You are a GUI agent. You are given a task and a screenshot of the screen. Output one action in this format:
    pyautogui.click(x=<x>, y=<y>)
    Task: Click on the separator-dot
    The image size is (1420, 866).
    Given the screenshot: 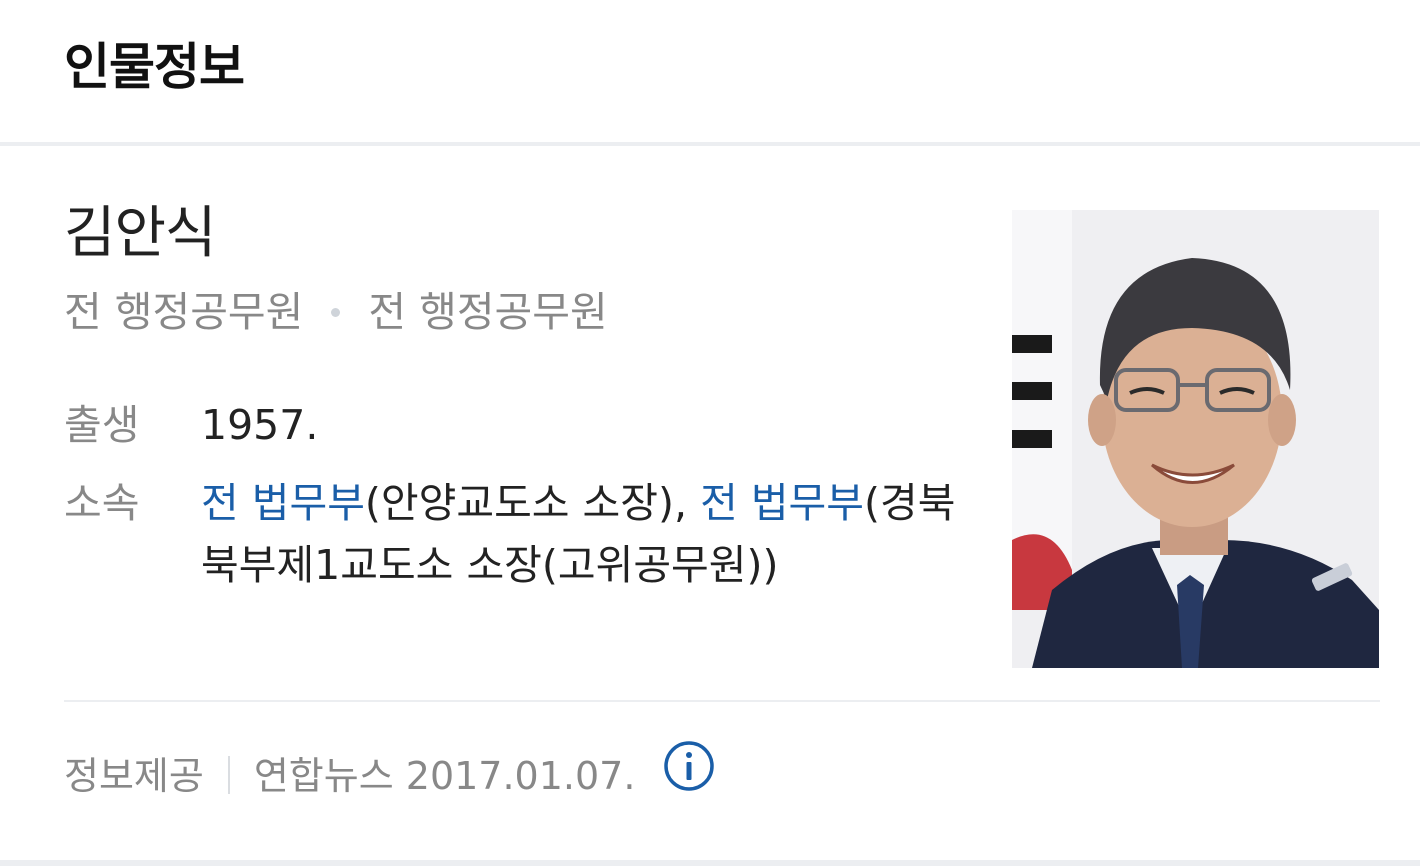 What is the action you would take?
    pyautogui.click(x=336, y=312)
    